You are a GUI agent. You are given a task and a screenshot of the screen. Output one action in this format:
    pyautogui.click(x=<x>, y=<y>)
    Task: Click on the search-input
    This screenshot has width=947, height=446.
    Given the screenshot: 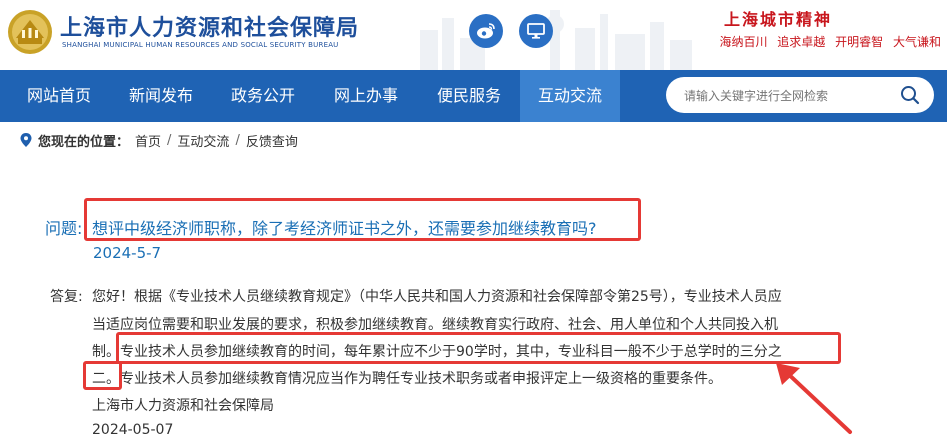 What is the action you would take?
    pyautogui.click(x=784, y=96)
    